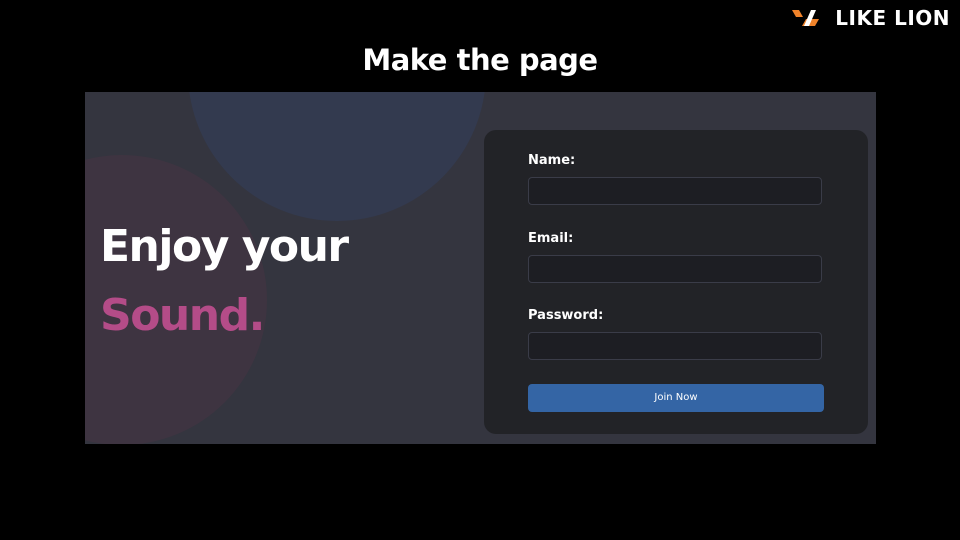 The image size is (960, 540). What do you see at coordinates (675, 346) in the screenshot?
I see `password-input` at bounding box center [675, 346].